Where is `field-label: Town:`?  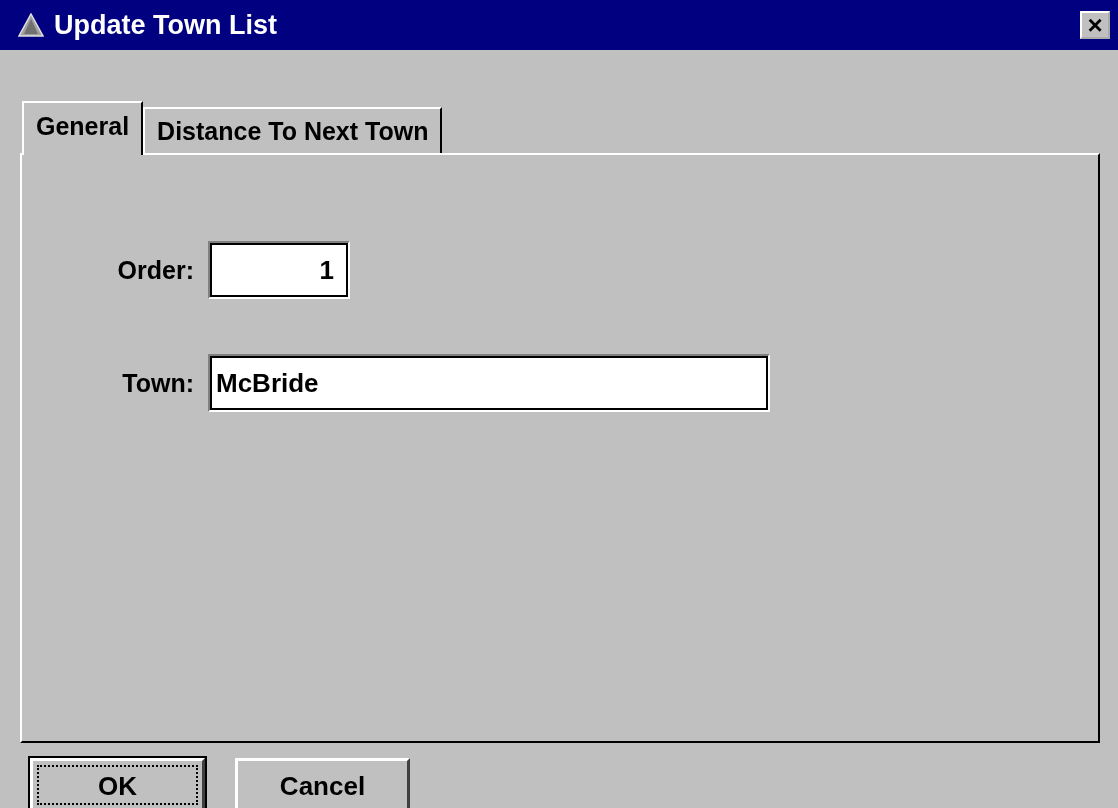
field-label: Town: is located at coordinates (158, 383).